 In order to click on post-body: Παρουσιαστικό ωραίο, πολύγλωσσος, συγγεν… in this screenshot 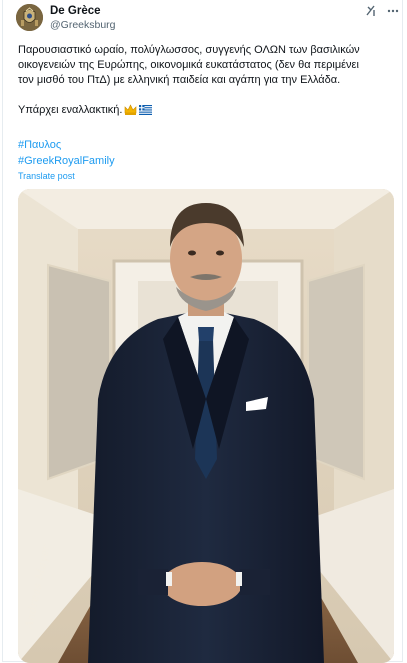, I will do `click(189, 80)`.